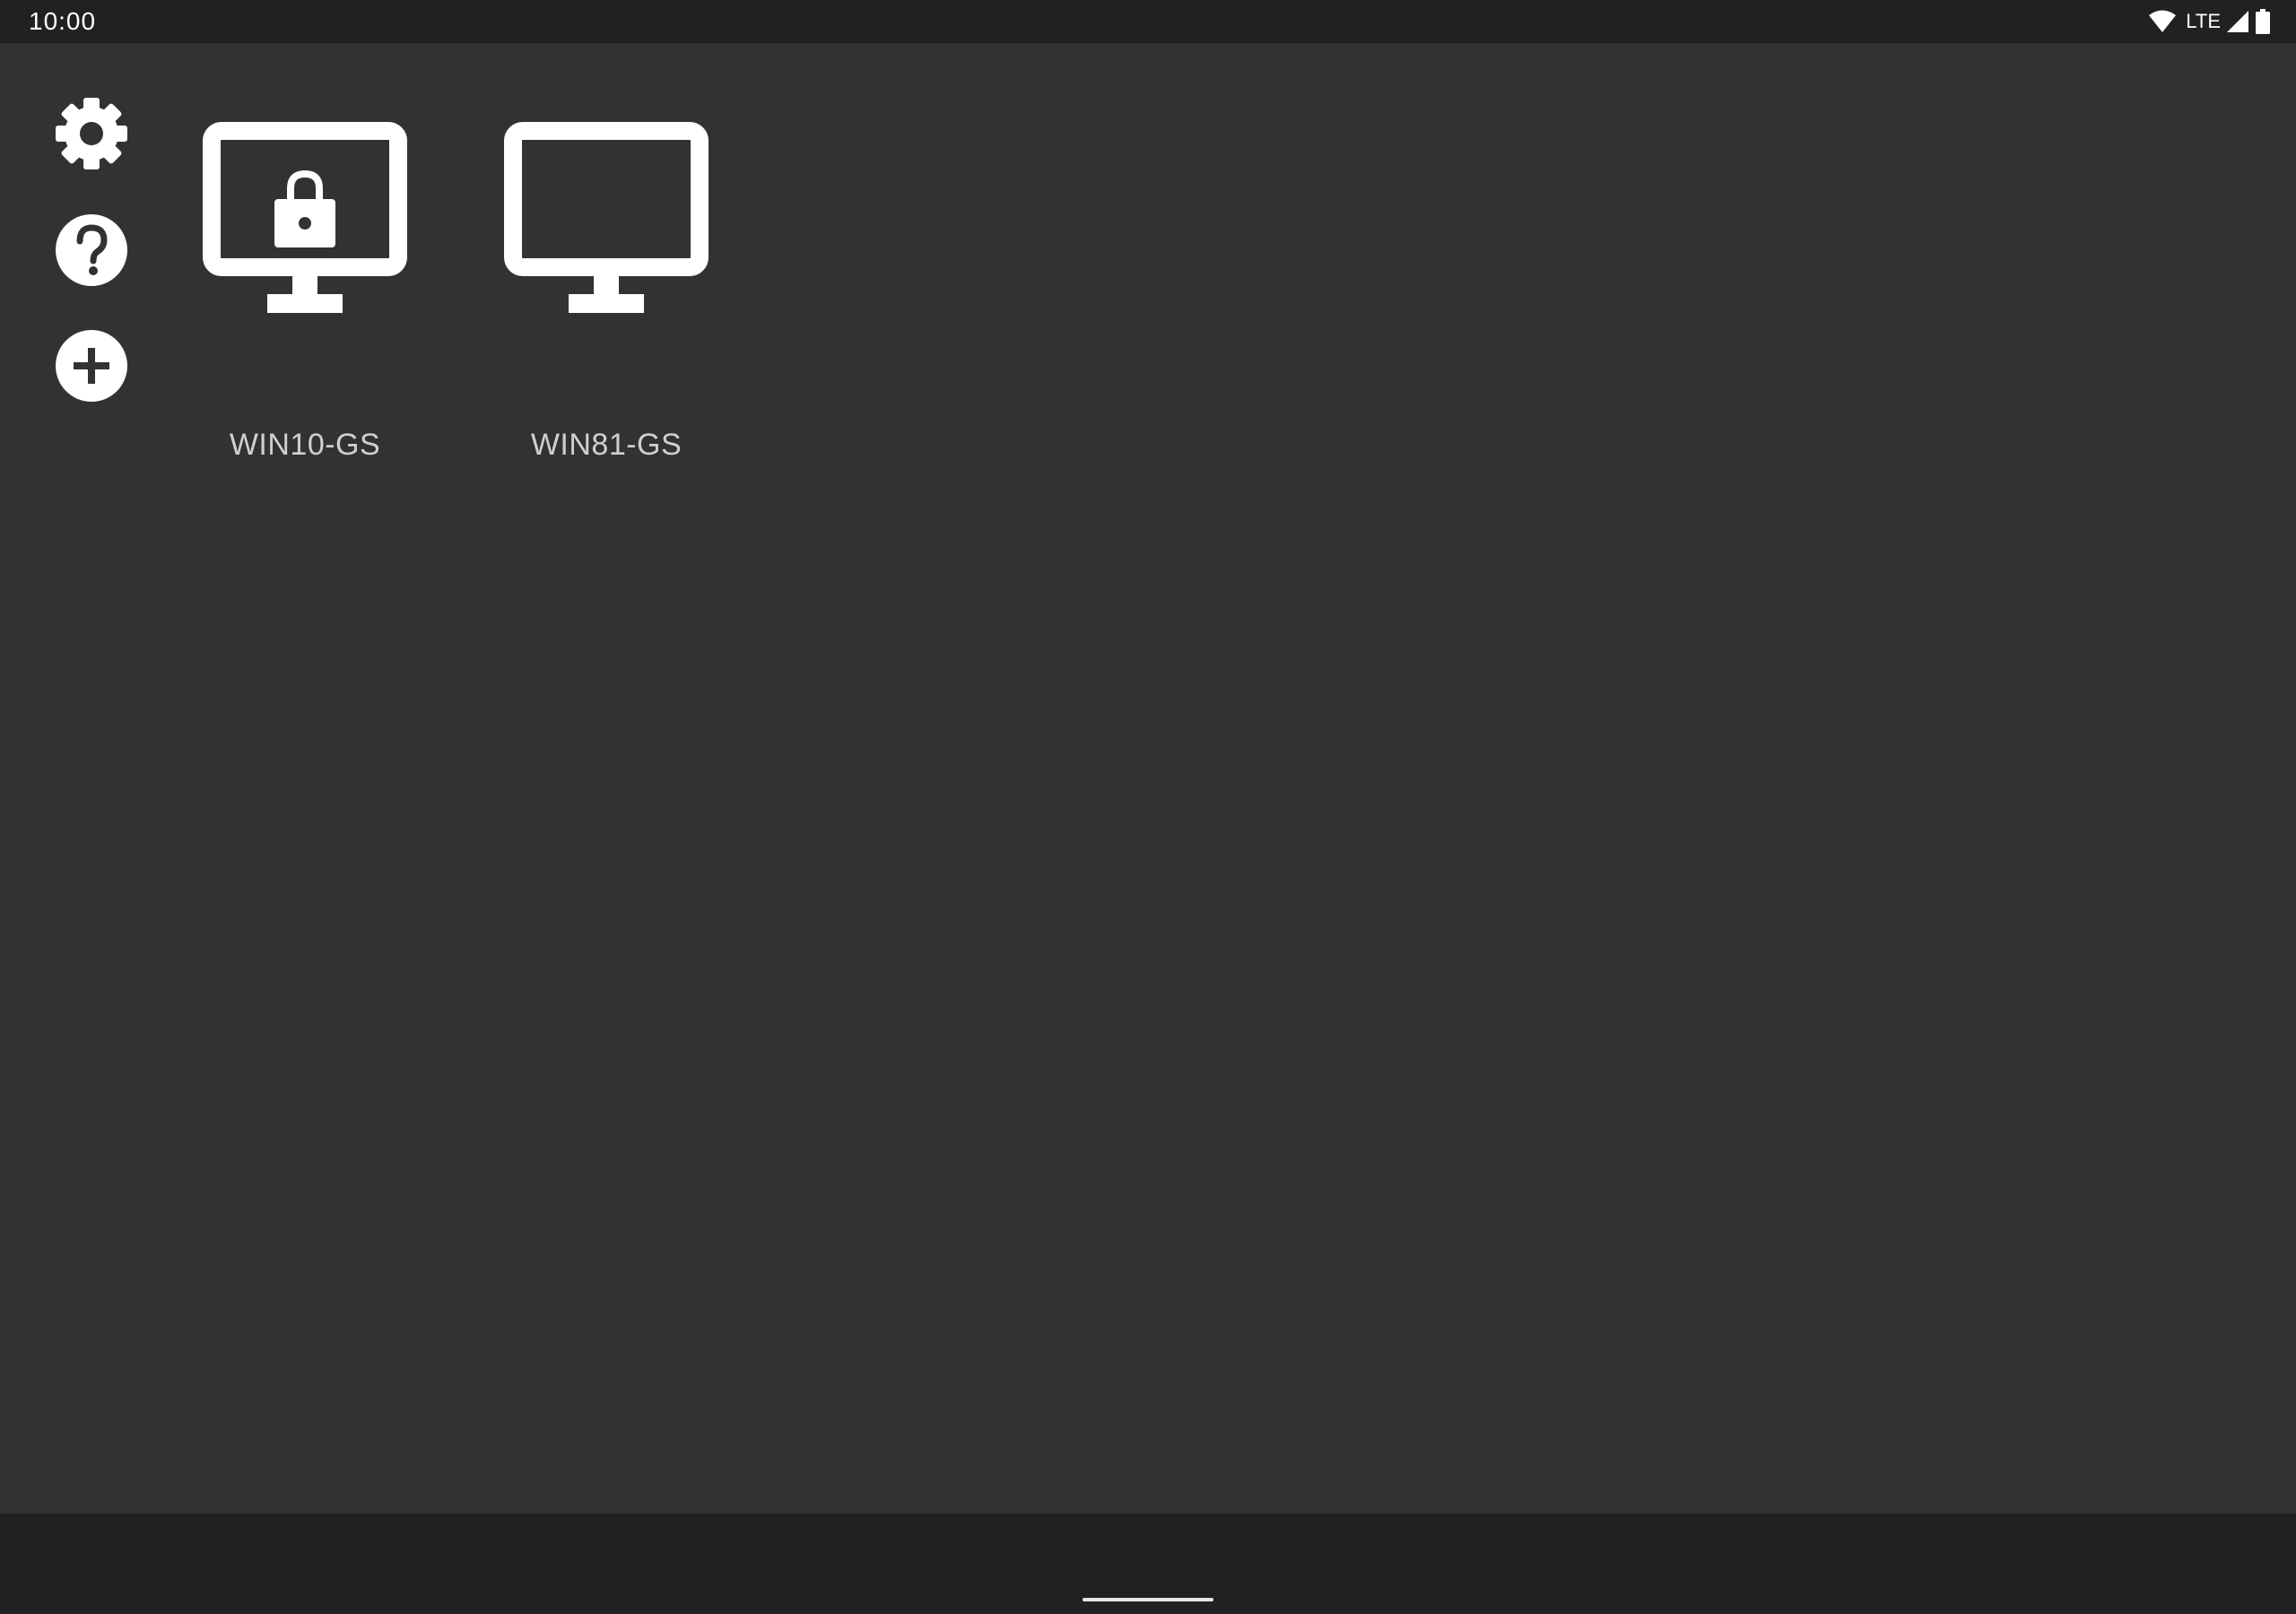  I want to click on monitor-icon, so click(606, 217).